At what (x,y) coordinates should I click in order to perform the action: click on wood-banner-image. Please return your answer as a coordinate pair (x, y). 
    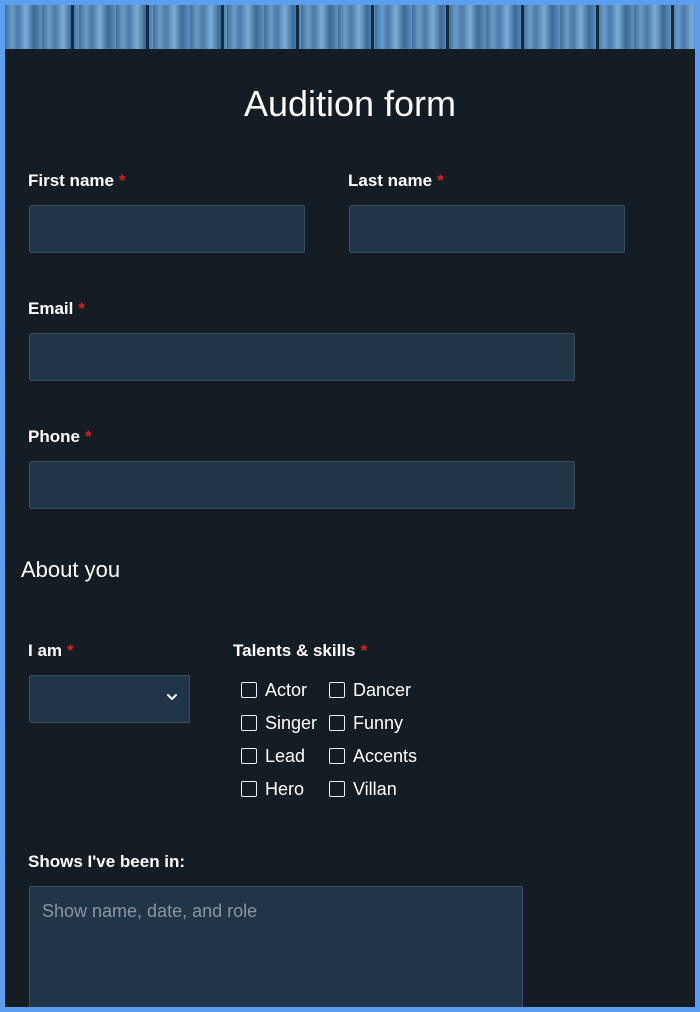
    Looking at the image, I should click on (350, 27).